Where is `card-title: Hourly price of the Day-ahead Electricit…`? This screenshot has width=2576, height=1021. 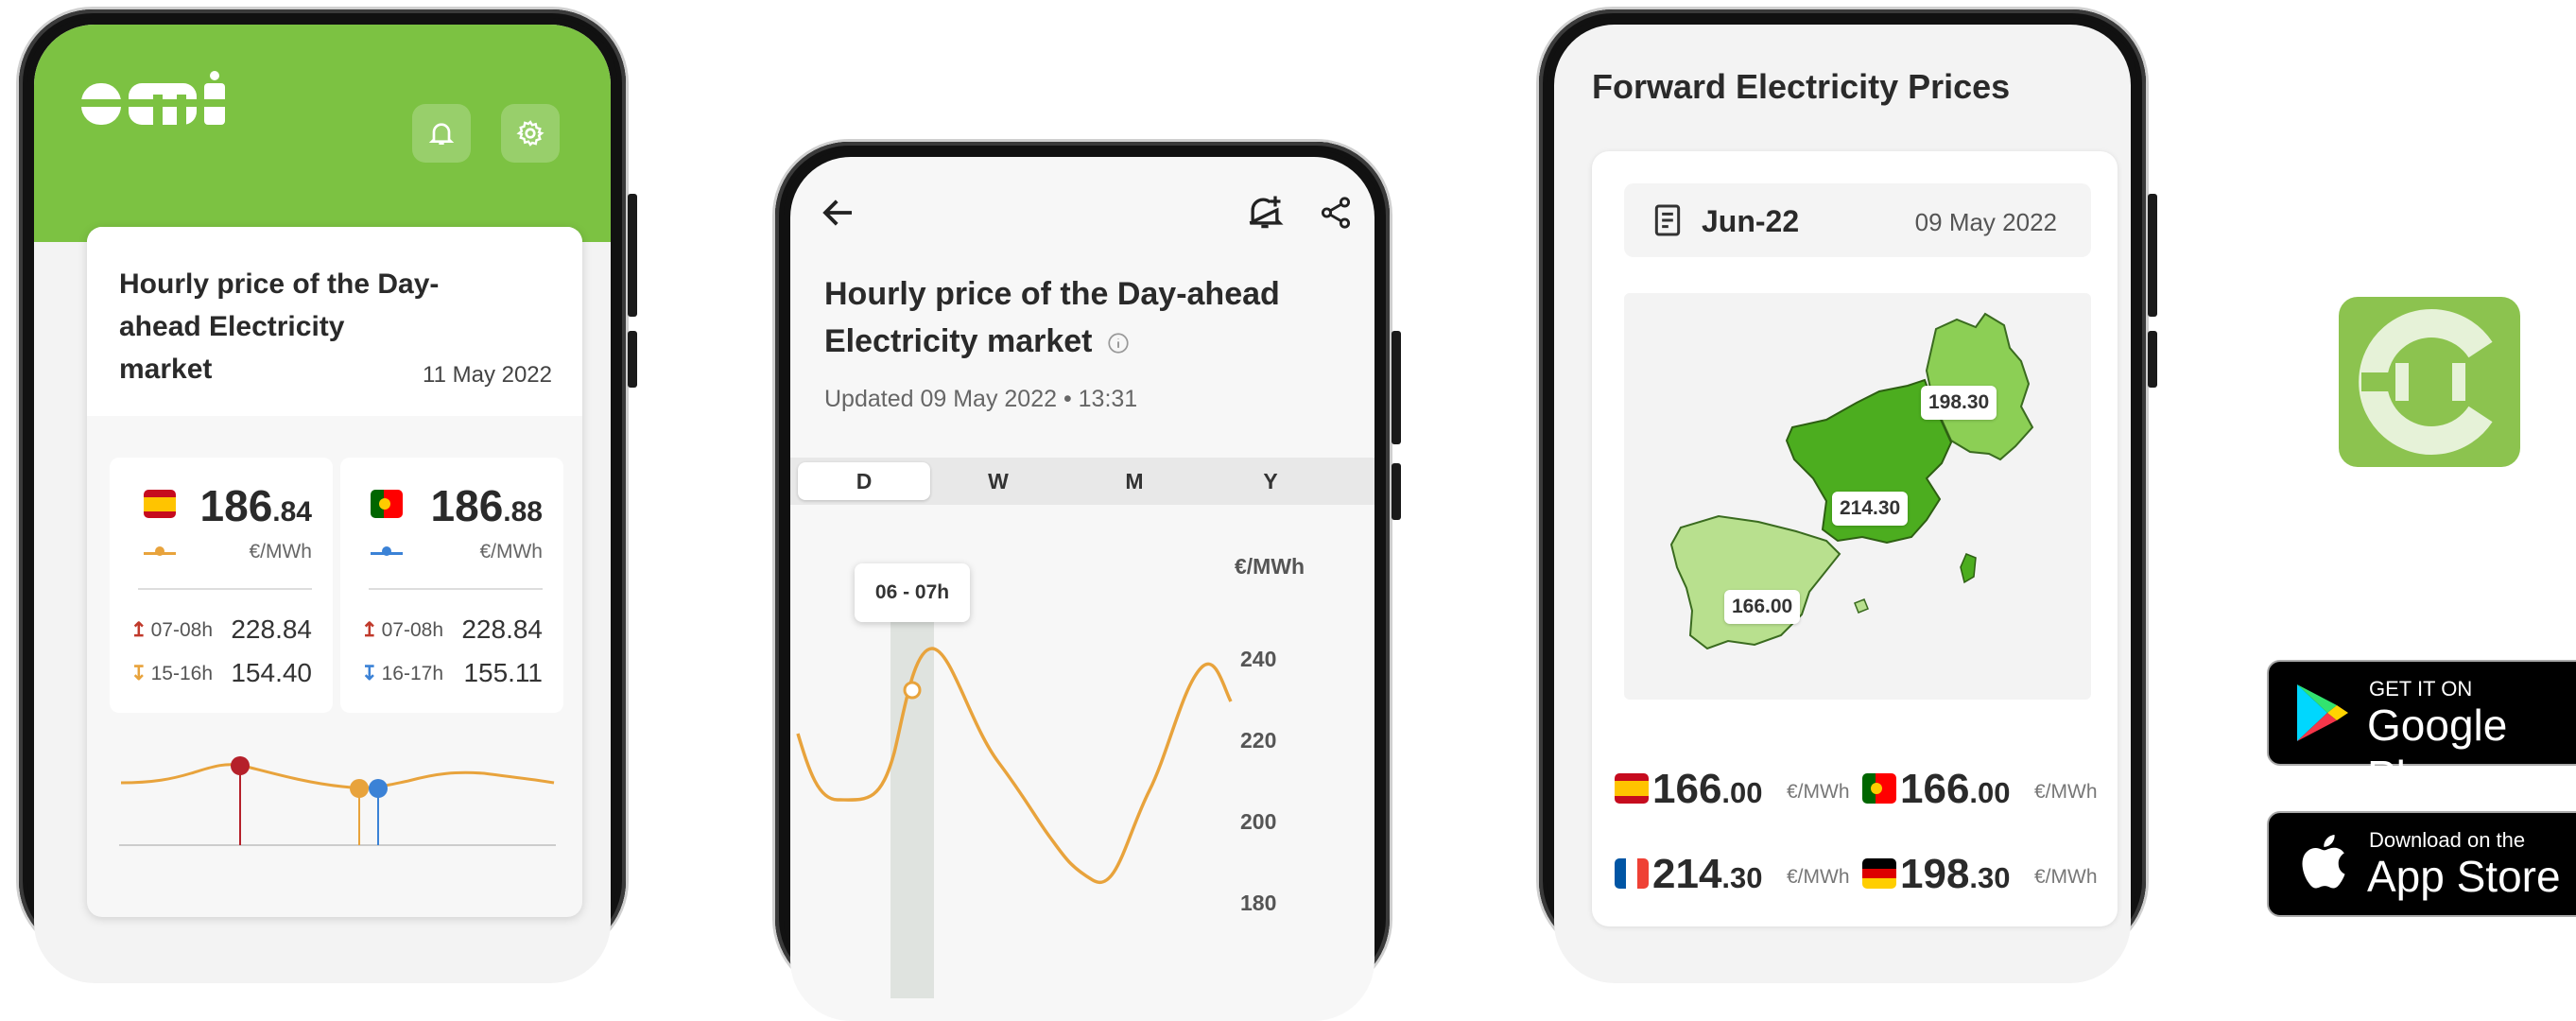 card-title: Hourly price of the Day-ahead Electricit… is located at coordinates (279, 326).